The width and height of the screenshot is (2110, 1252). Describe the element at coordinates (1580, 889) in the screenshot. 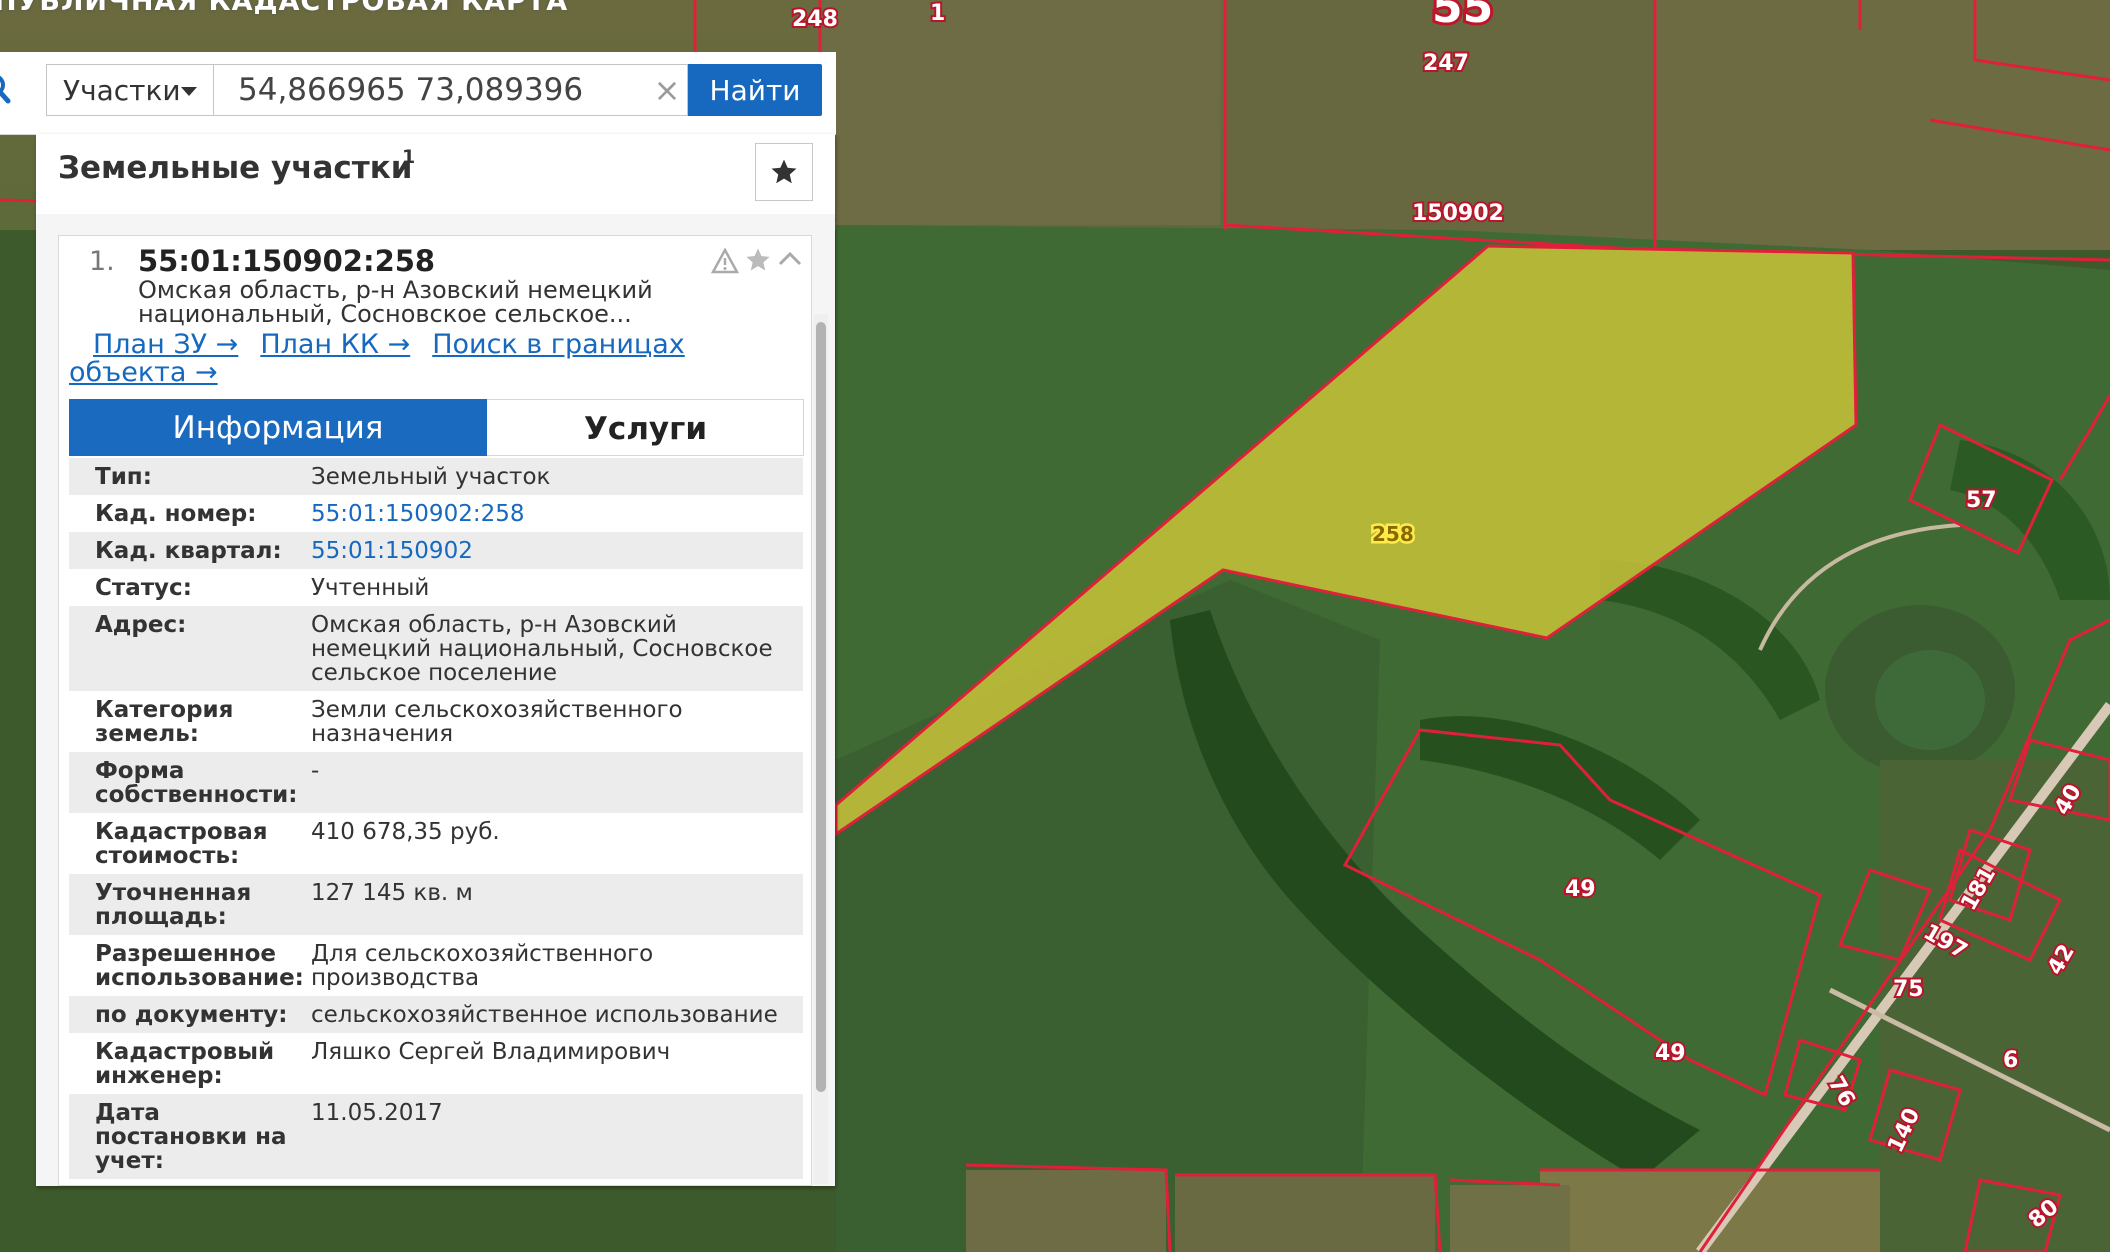

I see `map-label-49a: 49` at that location.